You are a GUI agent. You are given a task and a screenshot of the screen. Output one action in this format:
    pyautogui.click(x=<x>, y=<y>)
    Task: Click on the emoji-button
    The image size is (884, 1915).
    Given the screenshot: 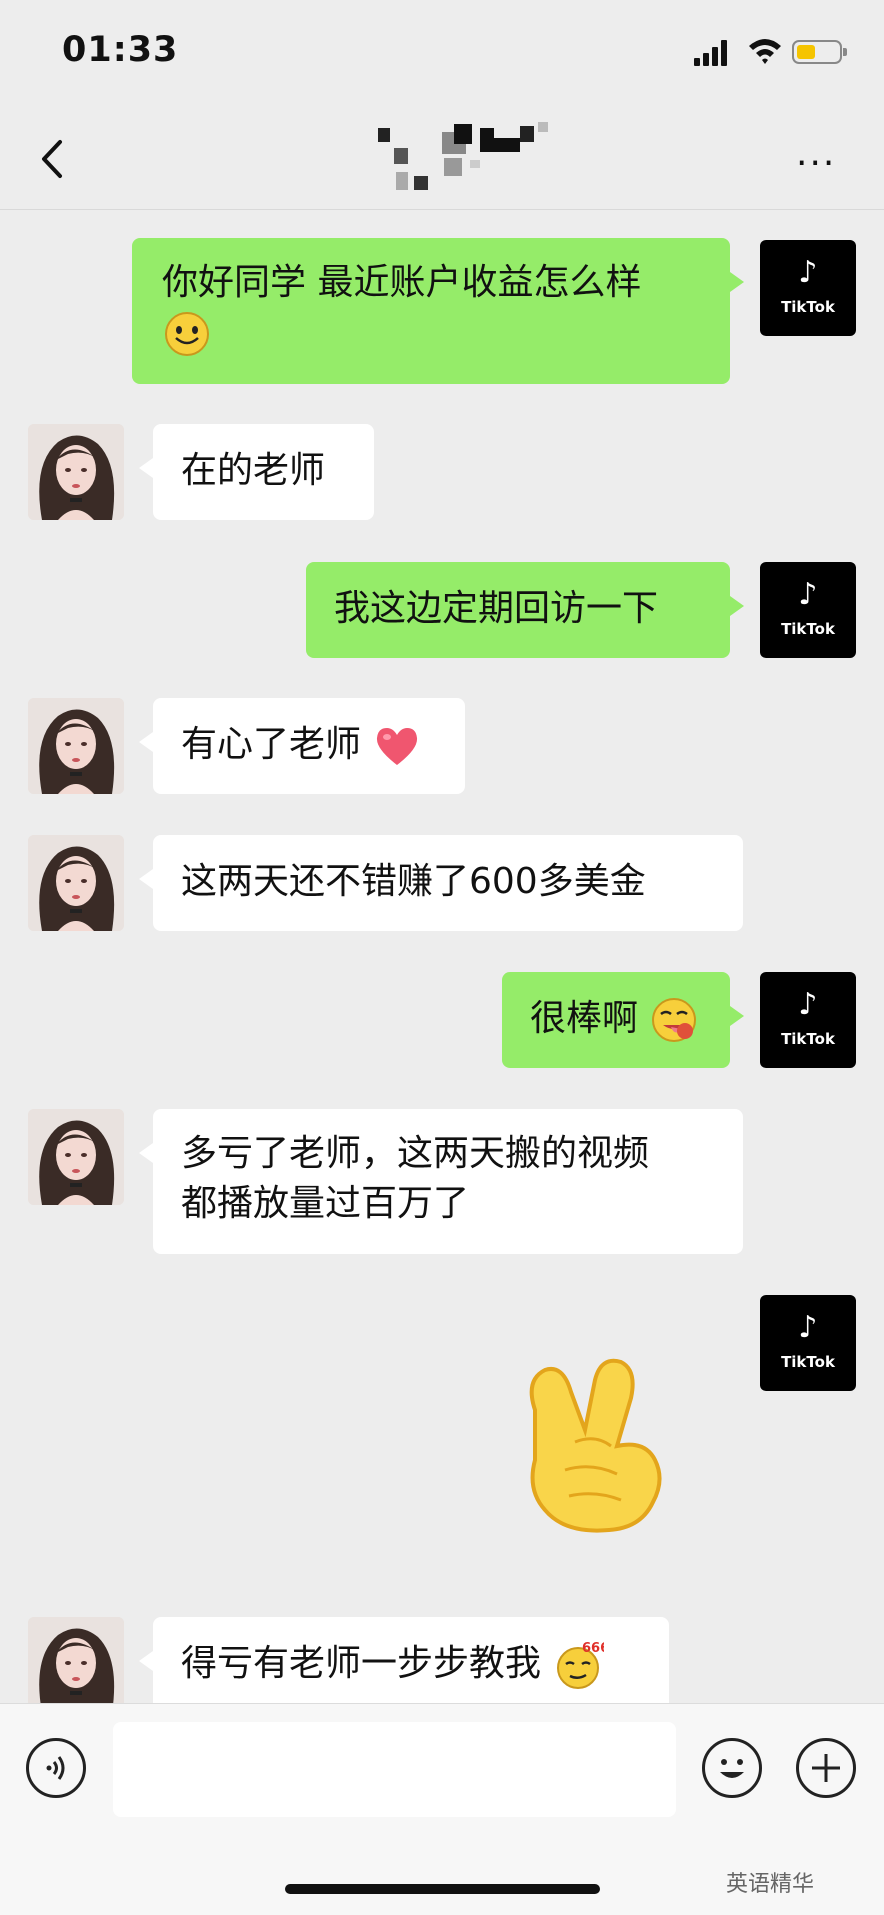 What is the action you would take?
    pyautogui.click(x=732, y=1768)
    